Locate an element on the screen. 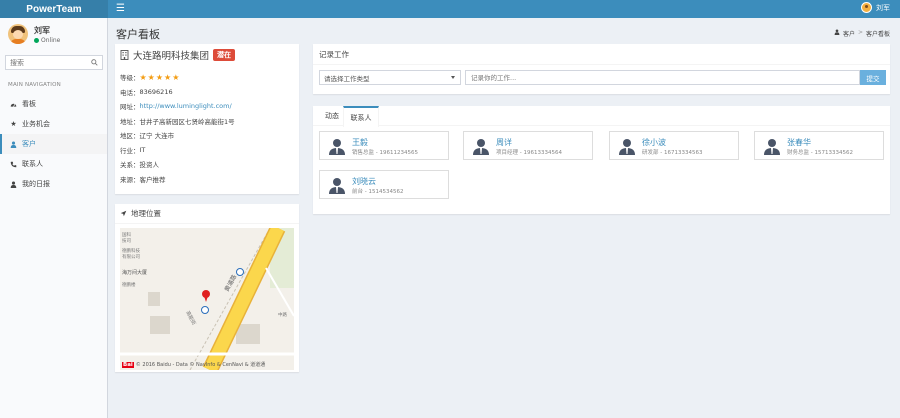  page-title: 客户看板 is located at coordinates (138, 34).